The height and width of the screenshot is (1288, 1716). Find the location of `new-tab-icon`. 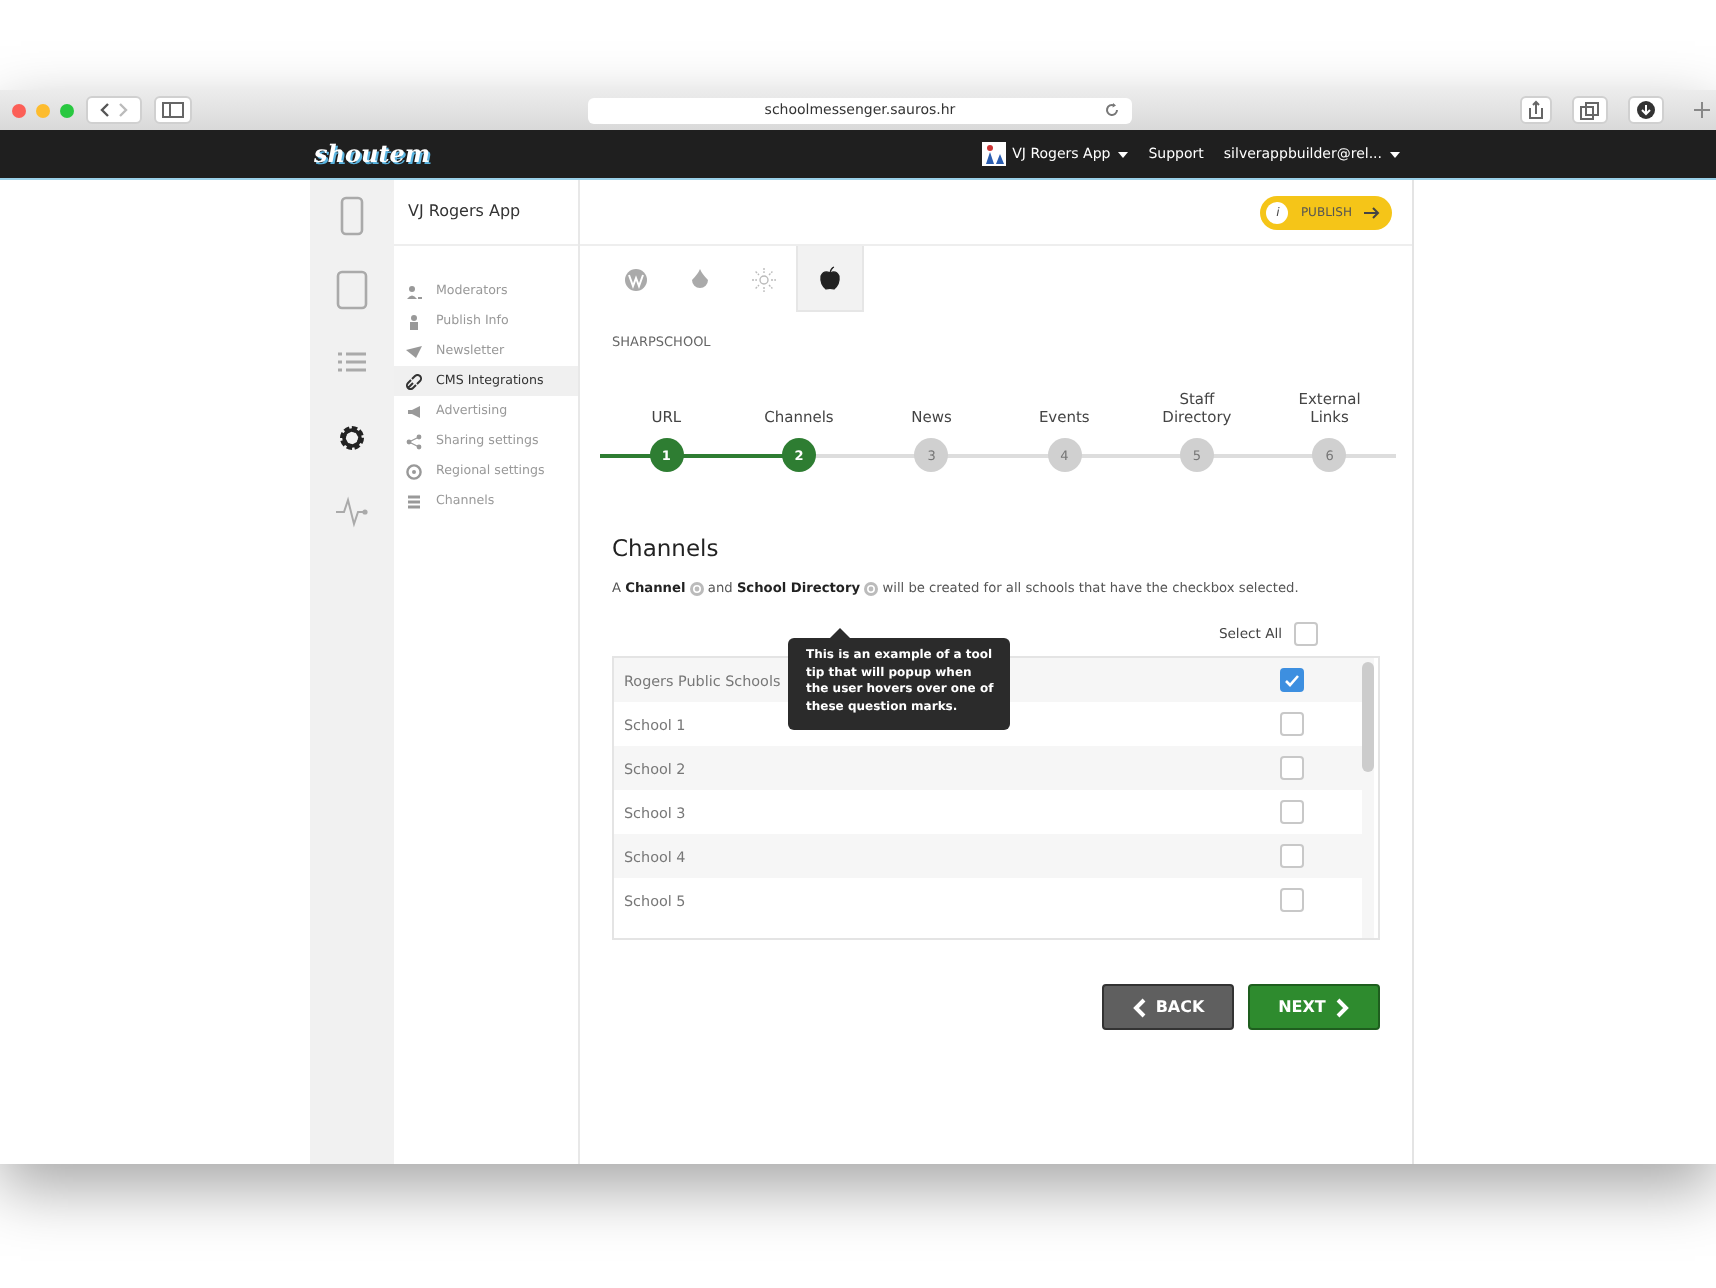

new-tab-icon is located at coordinates (1702, 110).